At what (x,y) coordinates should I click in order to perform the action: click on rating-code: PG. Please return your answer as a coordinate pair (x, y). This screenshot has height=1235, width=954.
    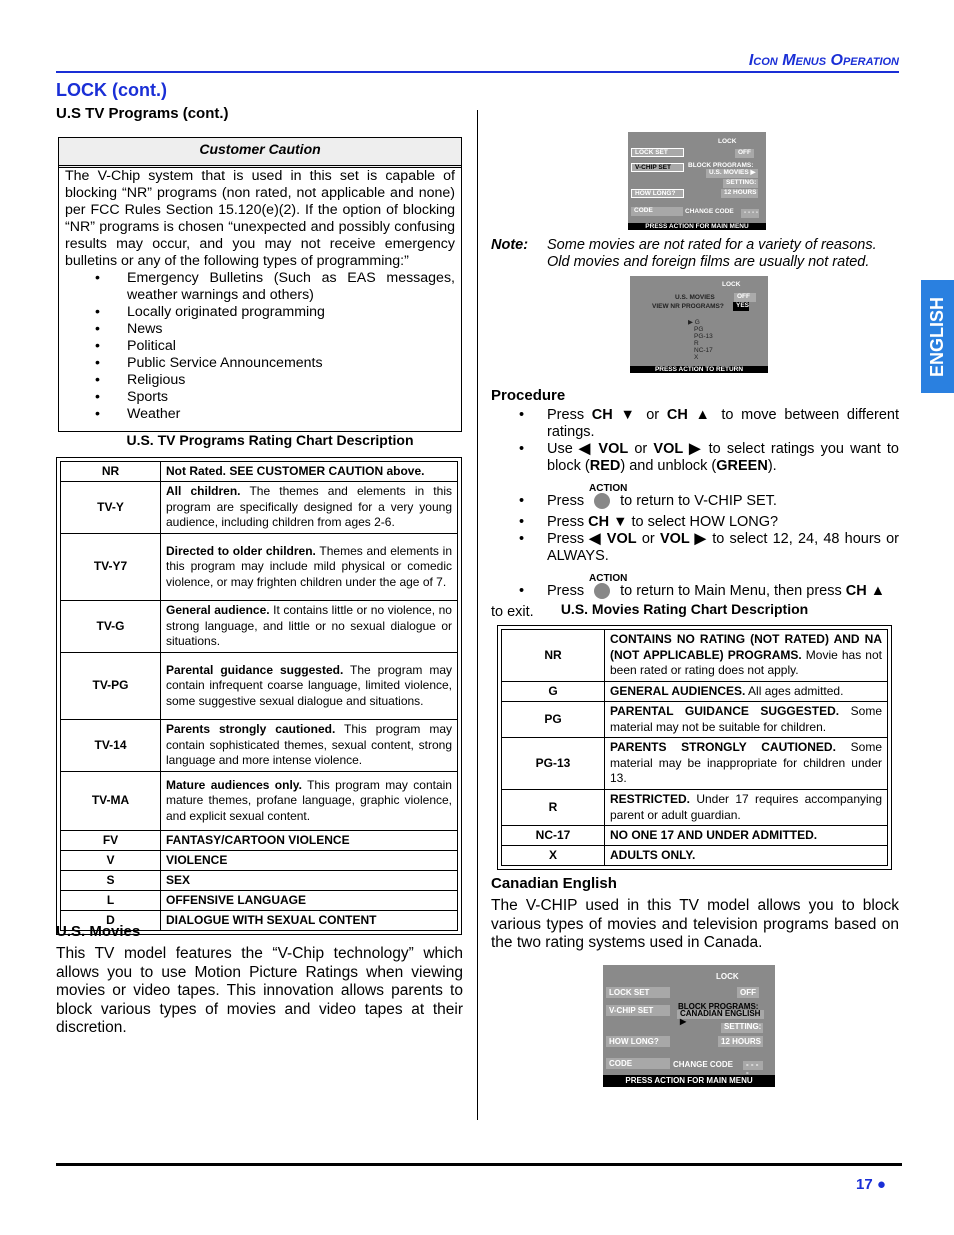
    Looking at the image, I should click on (553, 719).